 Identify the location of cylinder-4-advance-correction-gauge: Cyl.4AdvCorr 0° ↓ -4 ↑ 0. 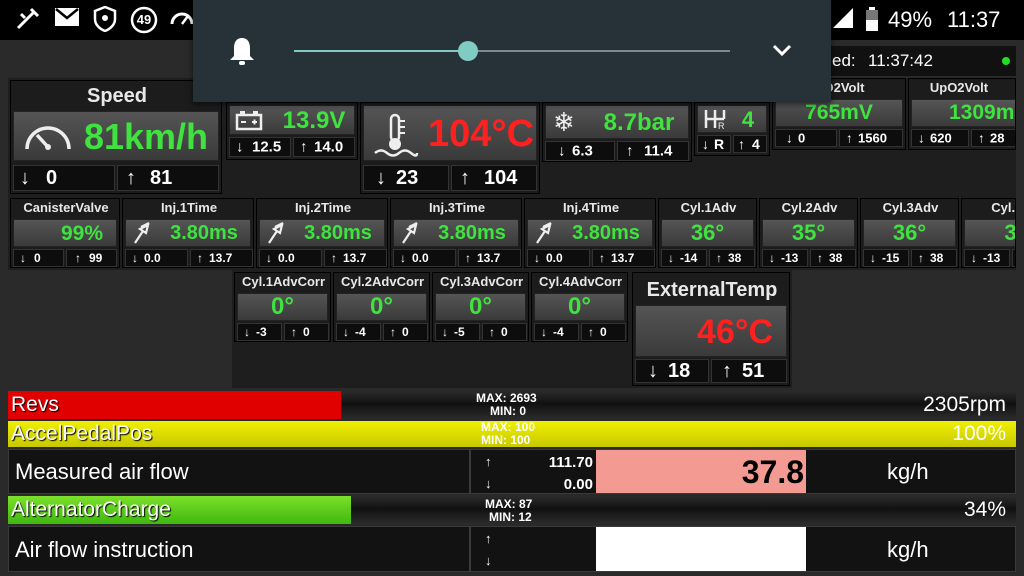
(579, 307).